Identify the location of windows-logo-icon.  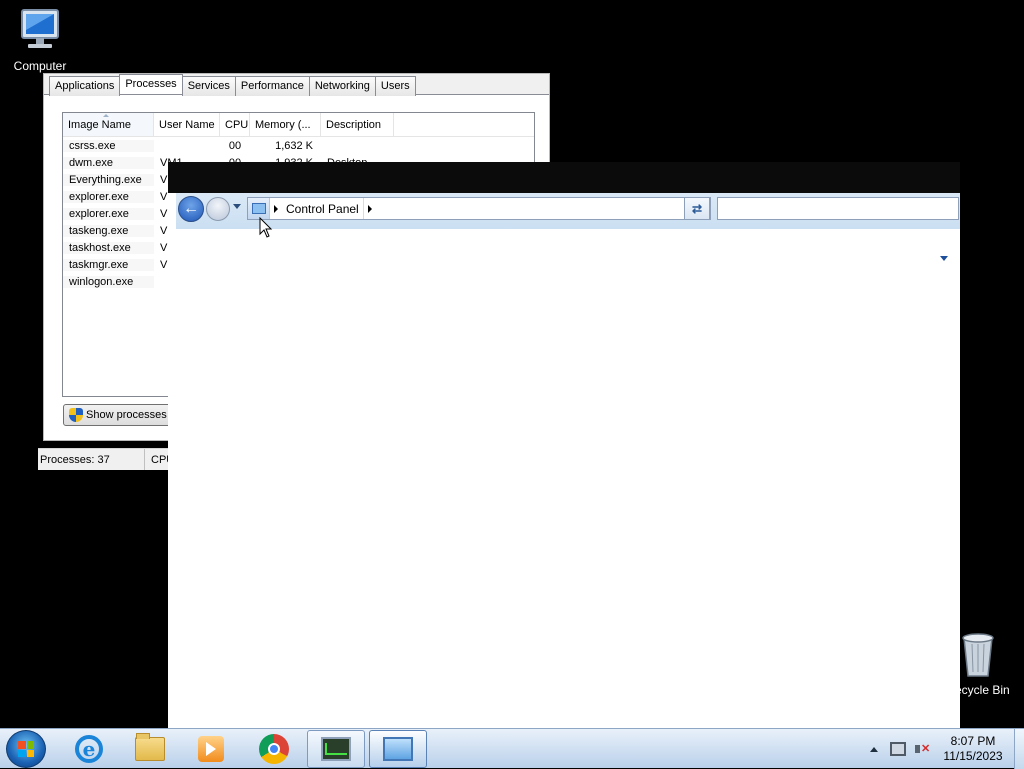
(26, 749).